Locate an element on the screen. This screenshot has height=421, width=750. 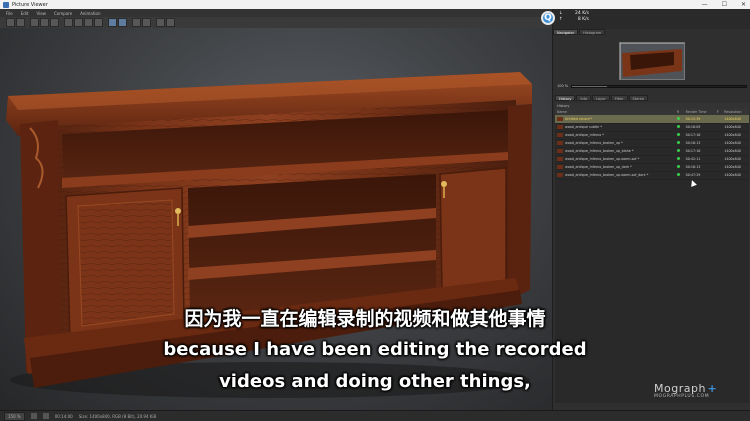
toolbar is located at coordinates (276, 22).